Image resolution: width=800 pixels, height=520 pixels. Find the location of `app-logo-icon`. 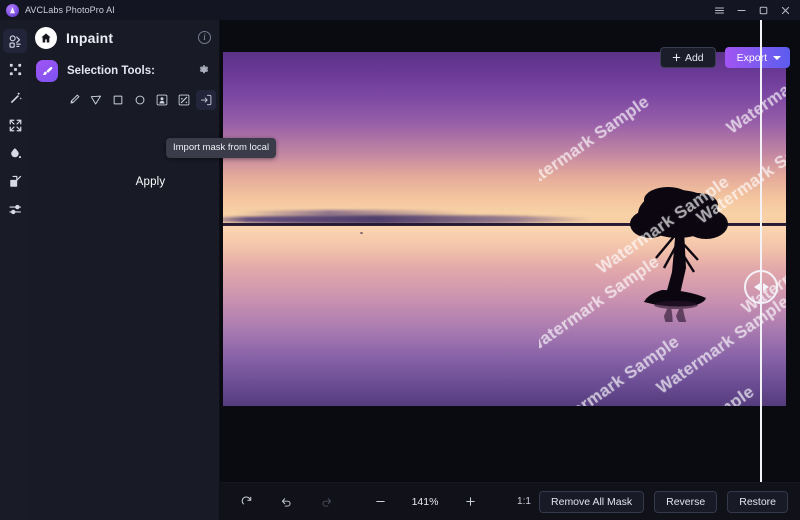

app-logo-icon is located at coordinates (12, 10).